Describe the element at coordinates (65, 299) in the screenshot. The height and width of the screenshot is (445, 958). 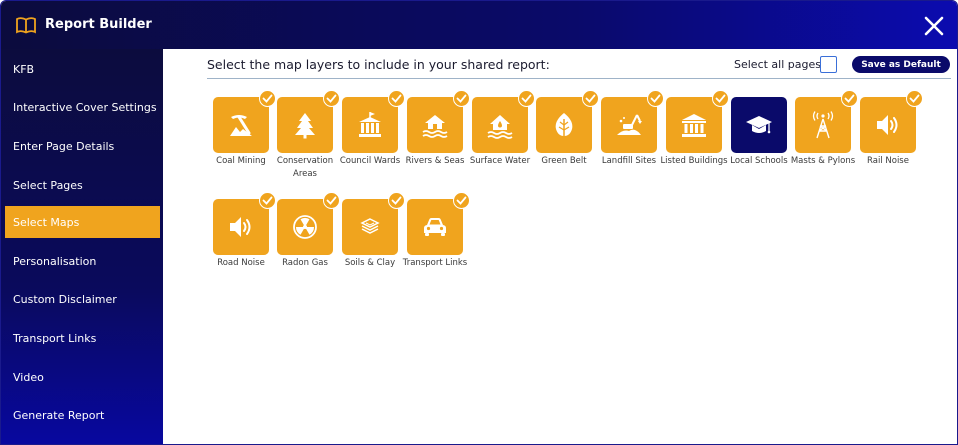
I see `sidebar-item-label: Custom Disclaimer` at that location.